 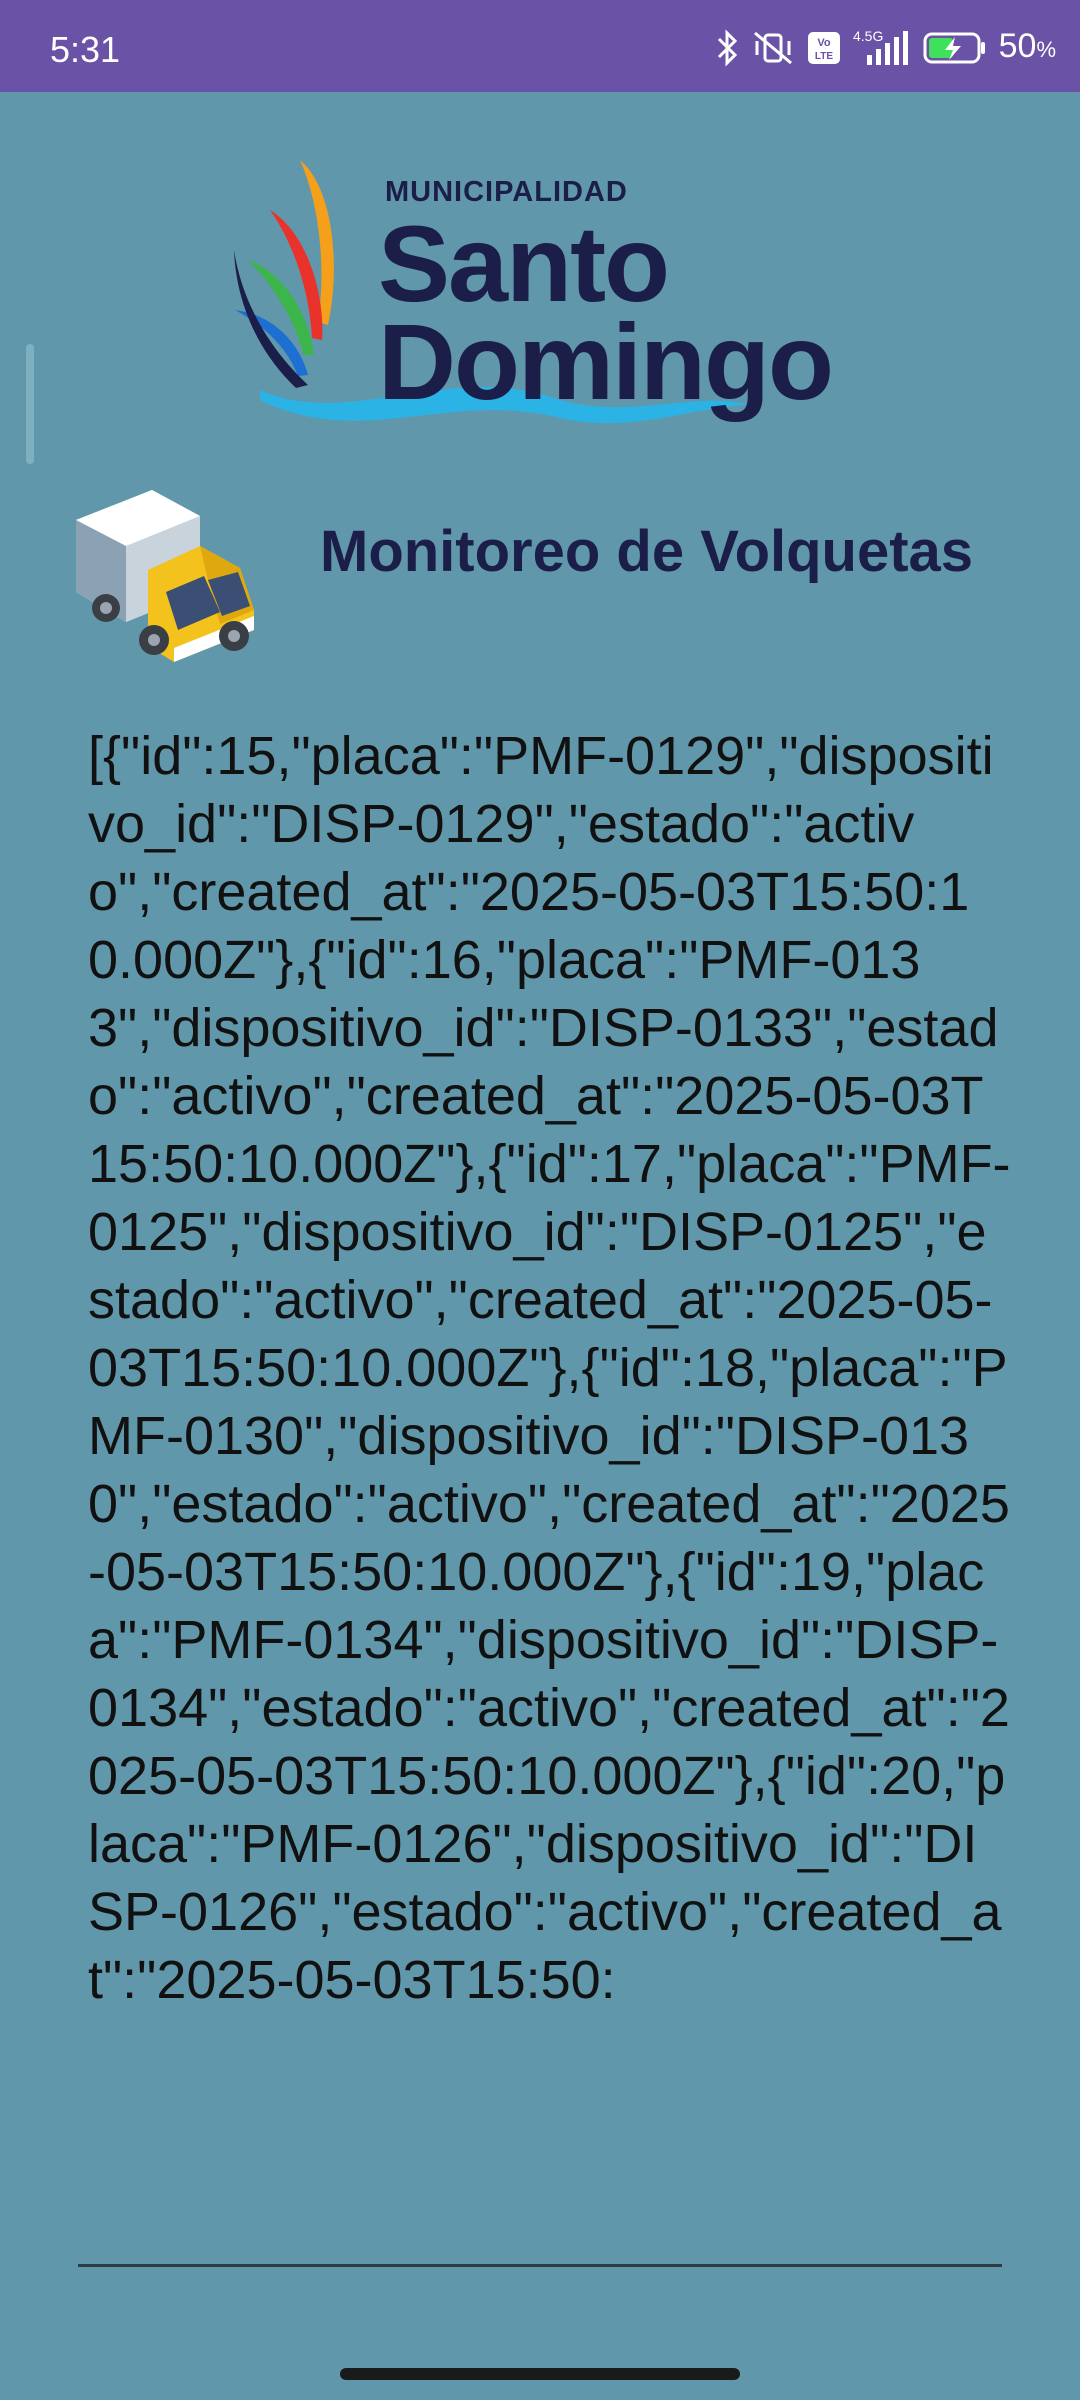 I want to click on status-bar: 5:31 Vo LTE 4.5G 50%, so click(x=540, y=46).